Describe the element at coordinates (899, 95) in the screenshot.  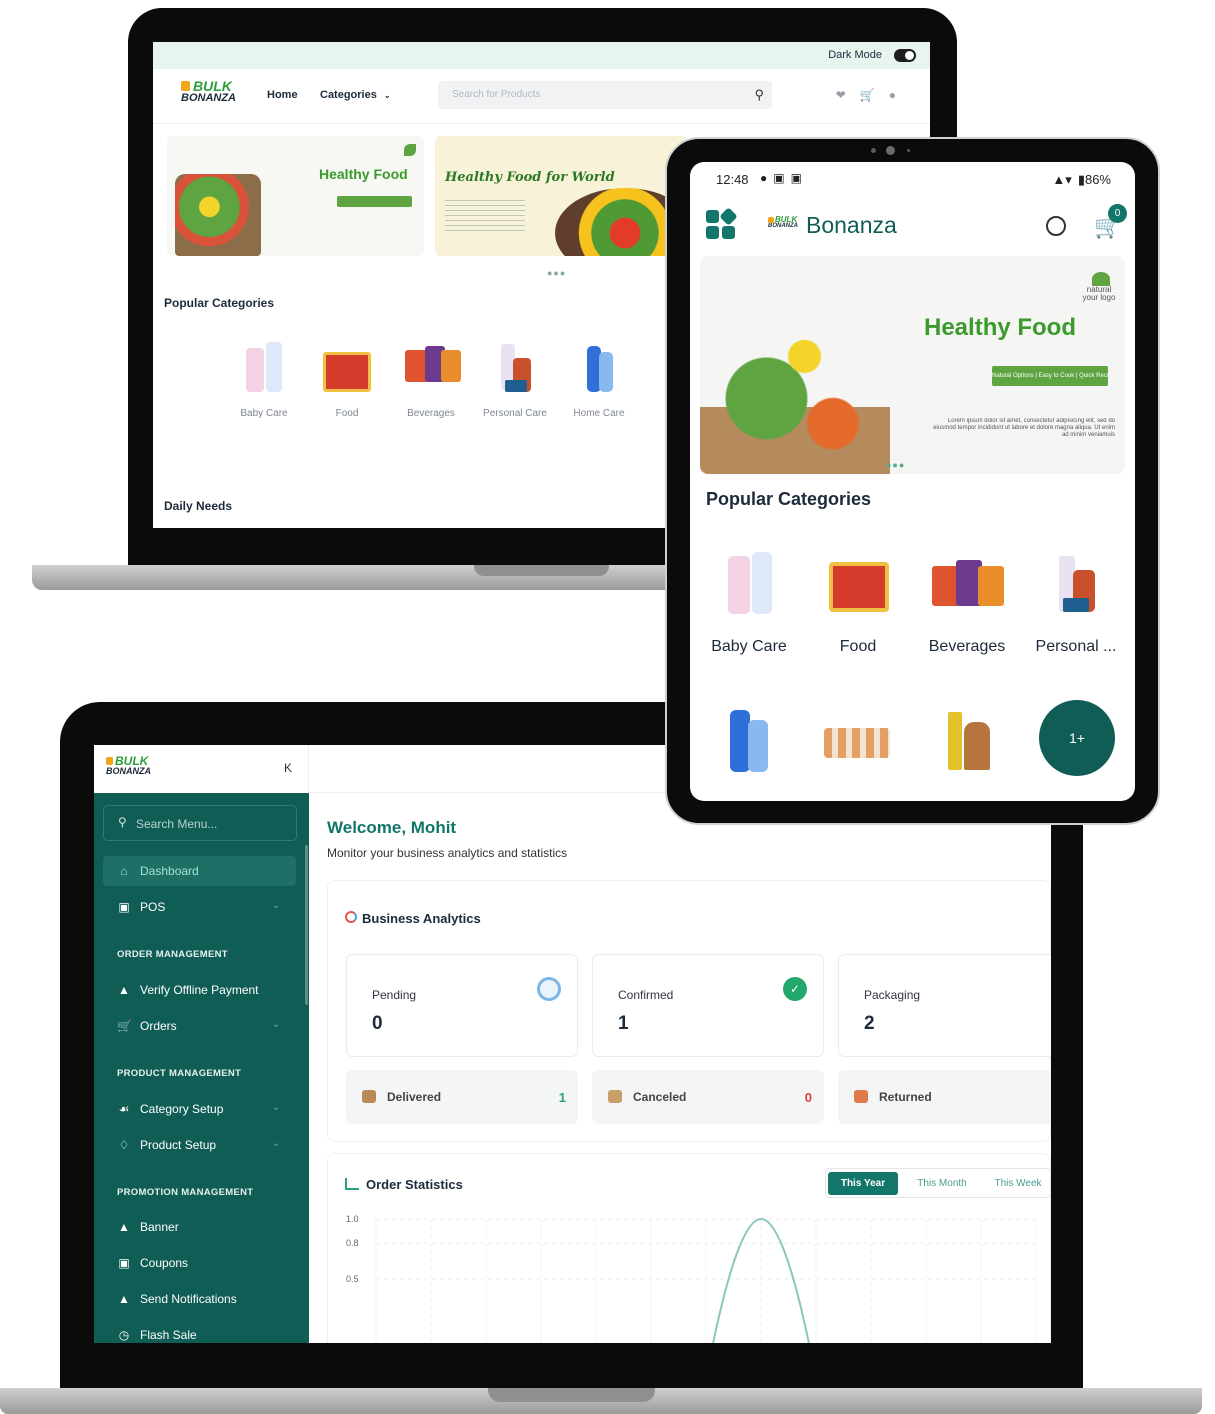
I see `user-icon: ●` at that location.